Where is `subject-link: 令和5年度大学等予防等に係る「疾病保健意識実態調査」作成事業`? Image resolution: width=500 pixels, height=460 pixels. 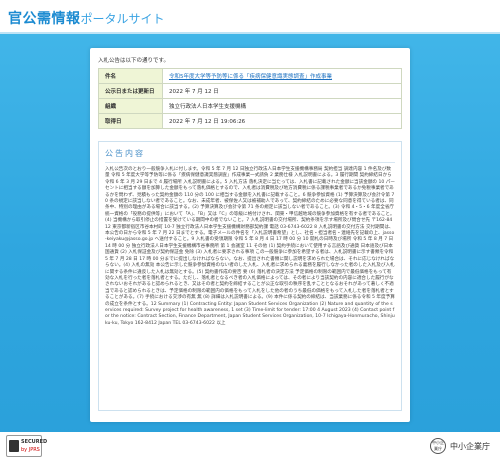
subject-link: 令和5年度大学等予防等に係る「疾病保健意識実態調査」作成事業 is located at coordinates (250, 77).